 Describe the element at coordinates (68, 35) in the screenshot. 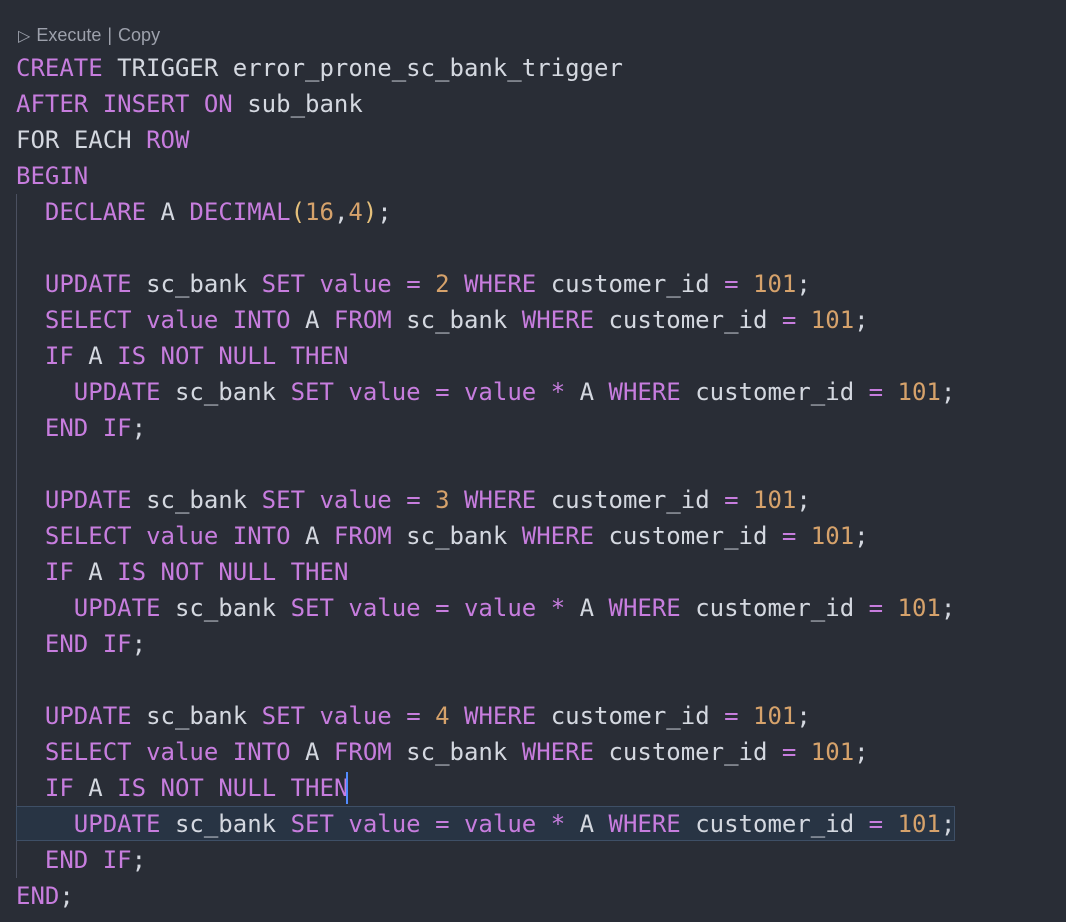

I see `execute-link: Execute` at that location.